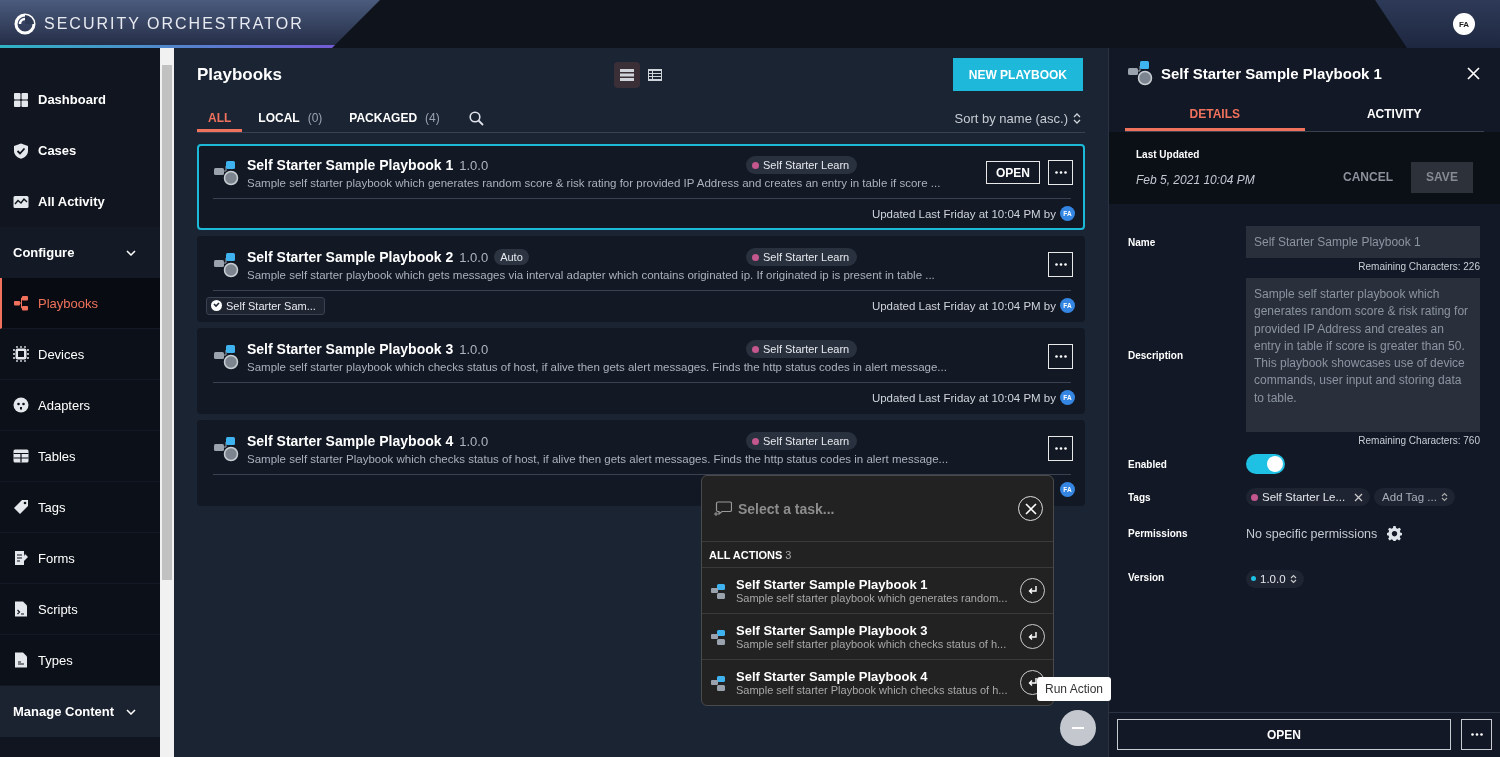  I want to click on playbook-name: Self Starter Sample Playbook 4, so click(350, 441).